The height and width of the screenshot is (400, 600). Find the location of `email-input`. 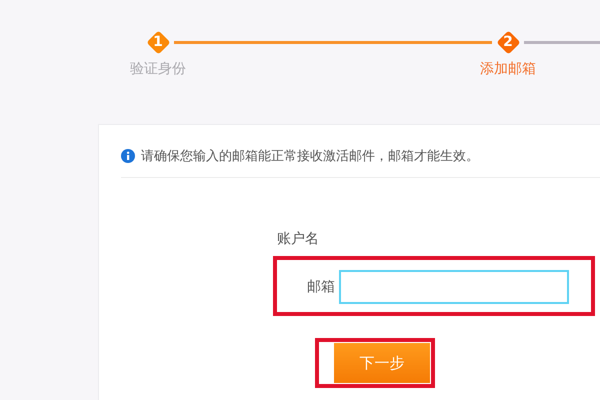

email-input is located at coordinates (454, 287).